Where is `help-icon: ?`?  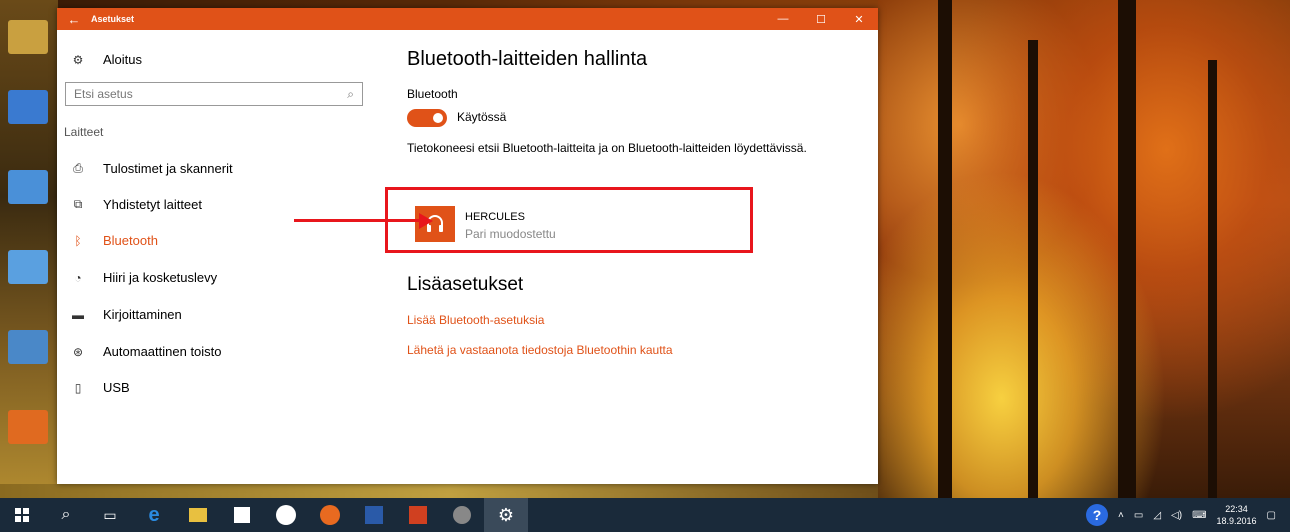 help-icon: ? is located at coordinates (1097, 515).